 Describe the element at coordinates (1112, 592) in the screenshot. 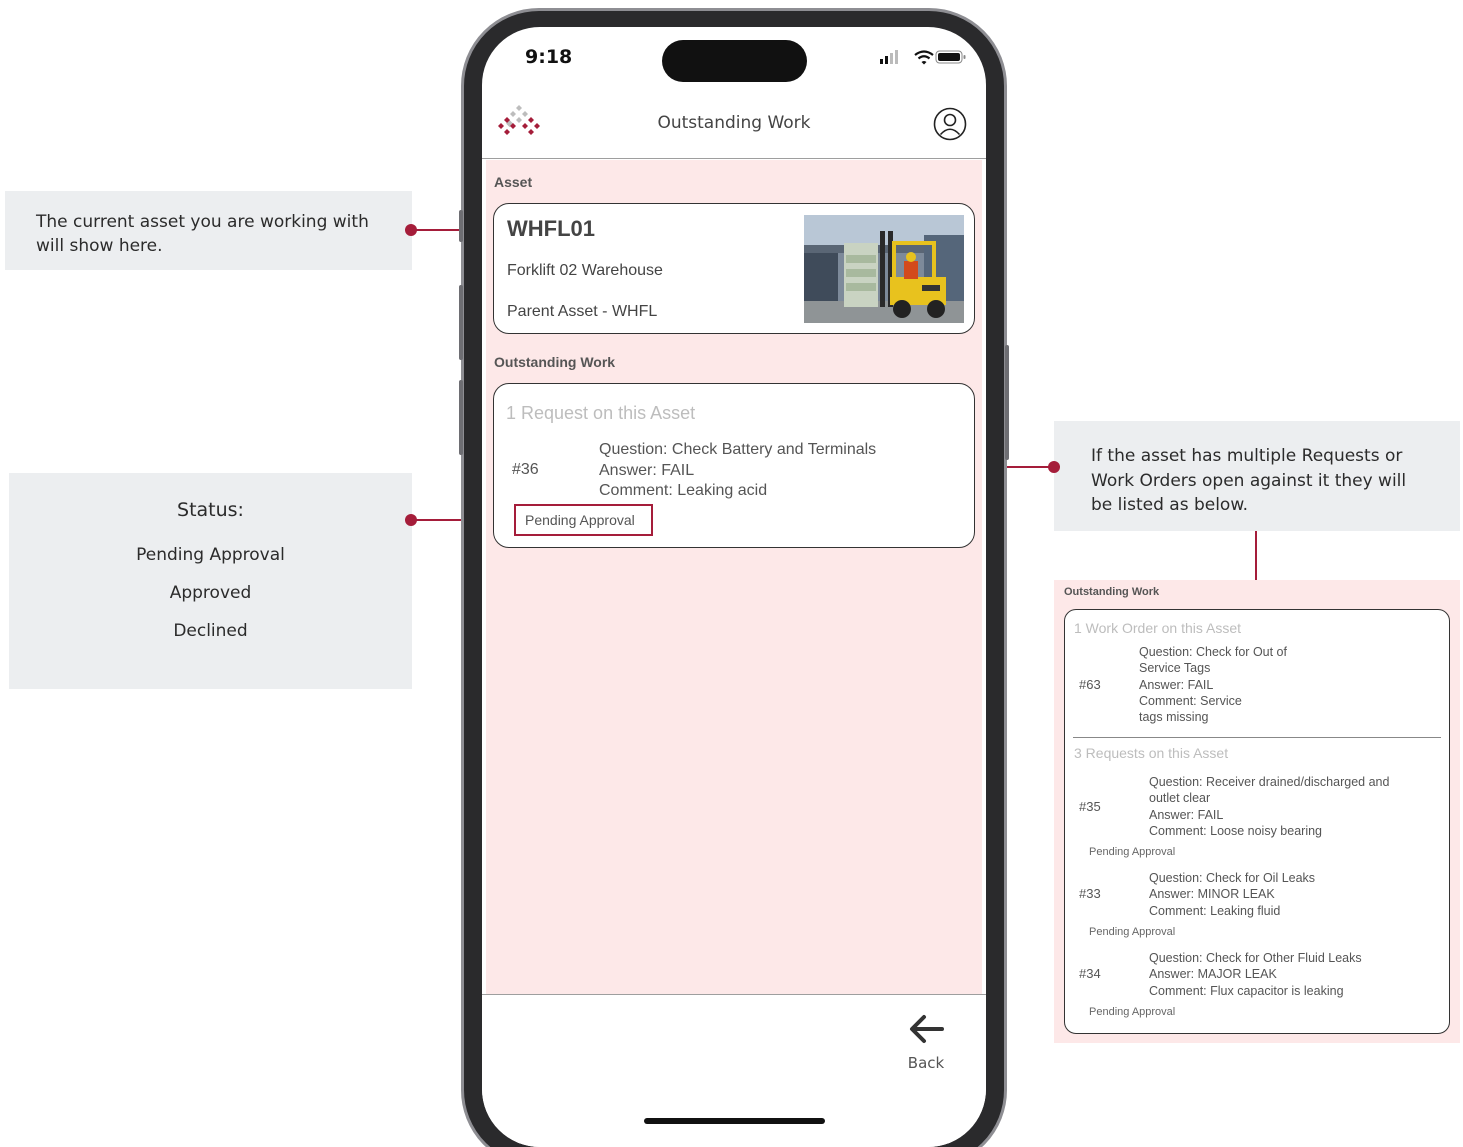

I see `example-section-label: Outstanding Work` at that location.